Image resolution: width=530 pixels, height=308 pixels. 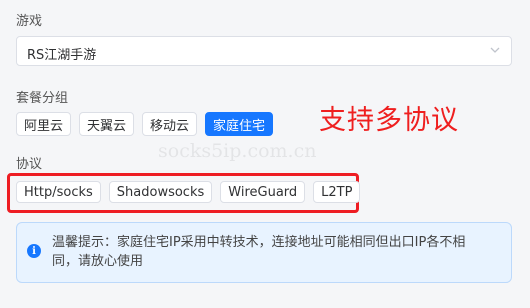 I want to click on plan-group-tags: 阿里云 天翼云 移动云 家庭住宅, so click(x=145, y=124).